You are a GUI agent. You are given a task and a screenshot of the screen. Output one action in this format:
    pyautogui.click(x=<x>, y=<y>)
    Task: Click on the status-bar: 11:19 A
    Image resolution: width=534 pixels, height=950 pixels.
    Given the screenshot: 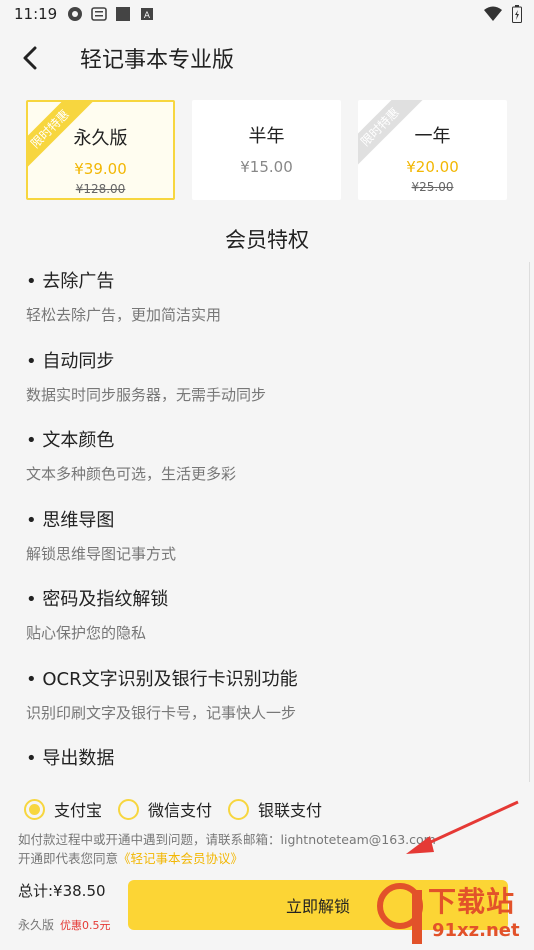 What is the action you would take?
    pyautogui.click(x=267, y=14)
    